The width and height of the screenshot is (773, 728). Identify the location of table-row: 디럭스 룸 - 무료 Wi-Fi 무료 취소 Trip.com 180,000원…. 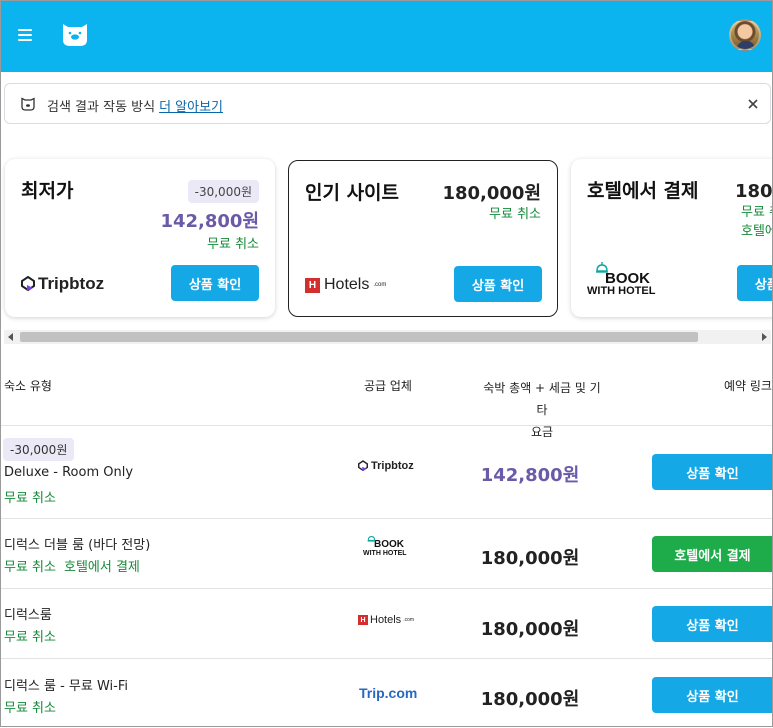
(386, 693).